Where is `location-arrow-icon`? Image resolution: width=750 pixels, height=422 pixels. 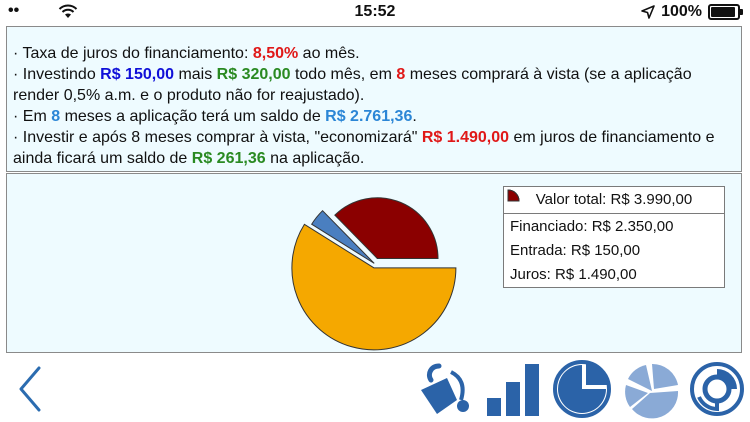
location-arrow-icon is located at coordinates (648, 12).